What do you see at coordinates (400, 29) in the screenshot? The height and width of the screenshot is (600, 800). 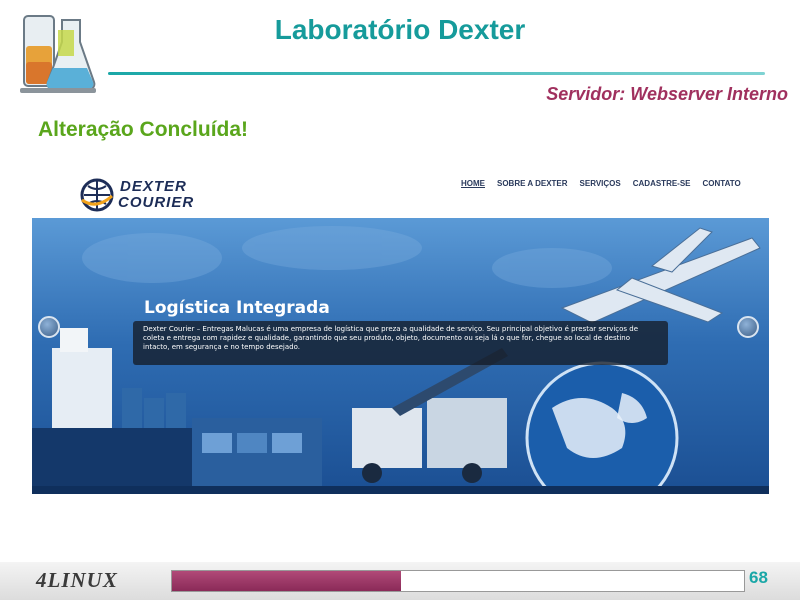 I see `slide-title: Laboratório Dexter` at bounding box center [400, 29].